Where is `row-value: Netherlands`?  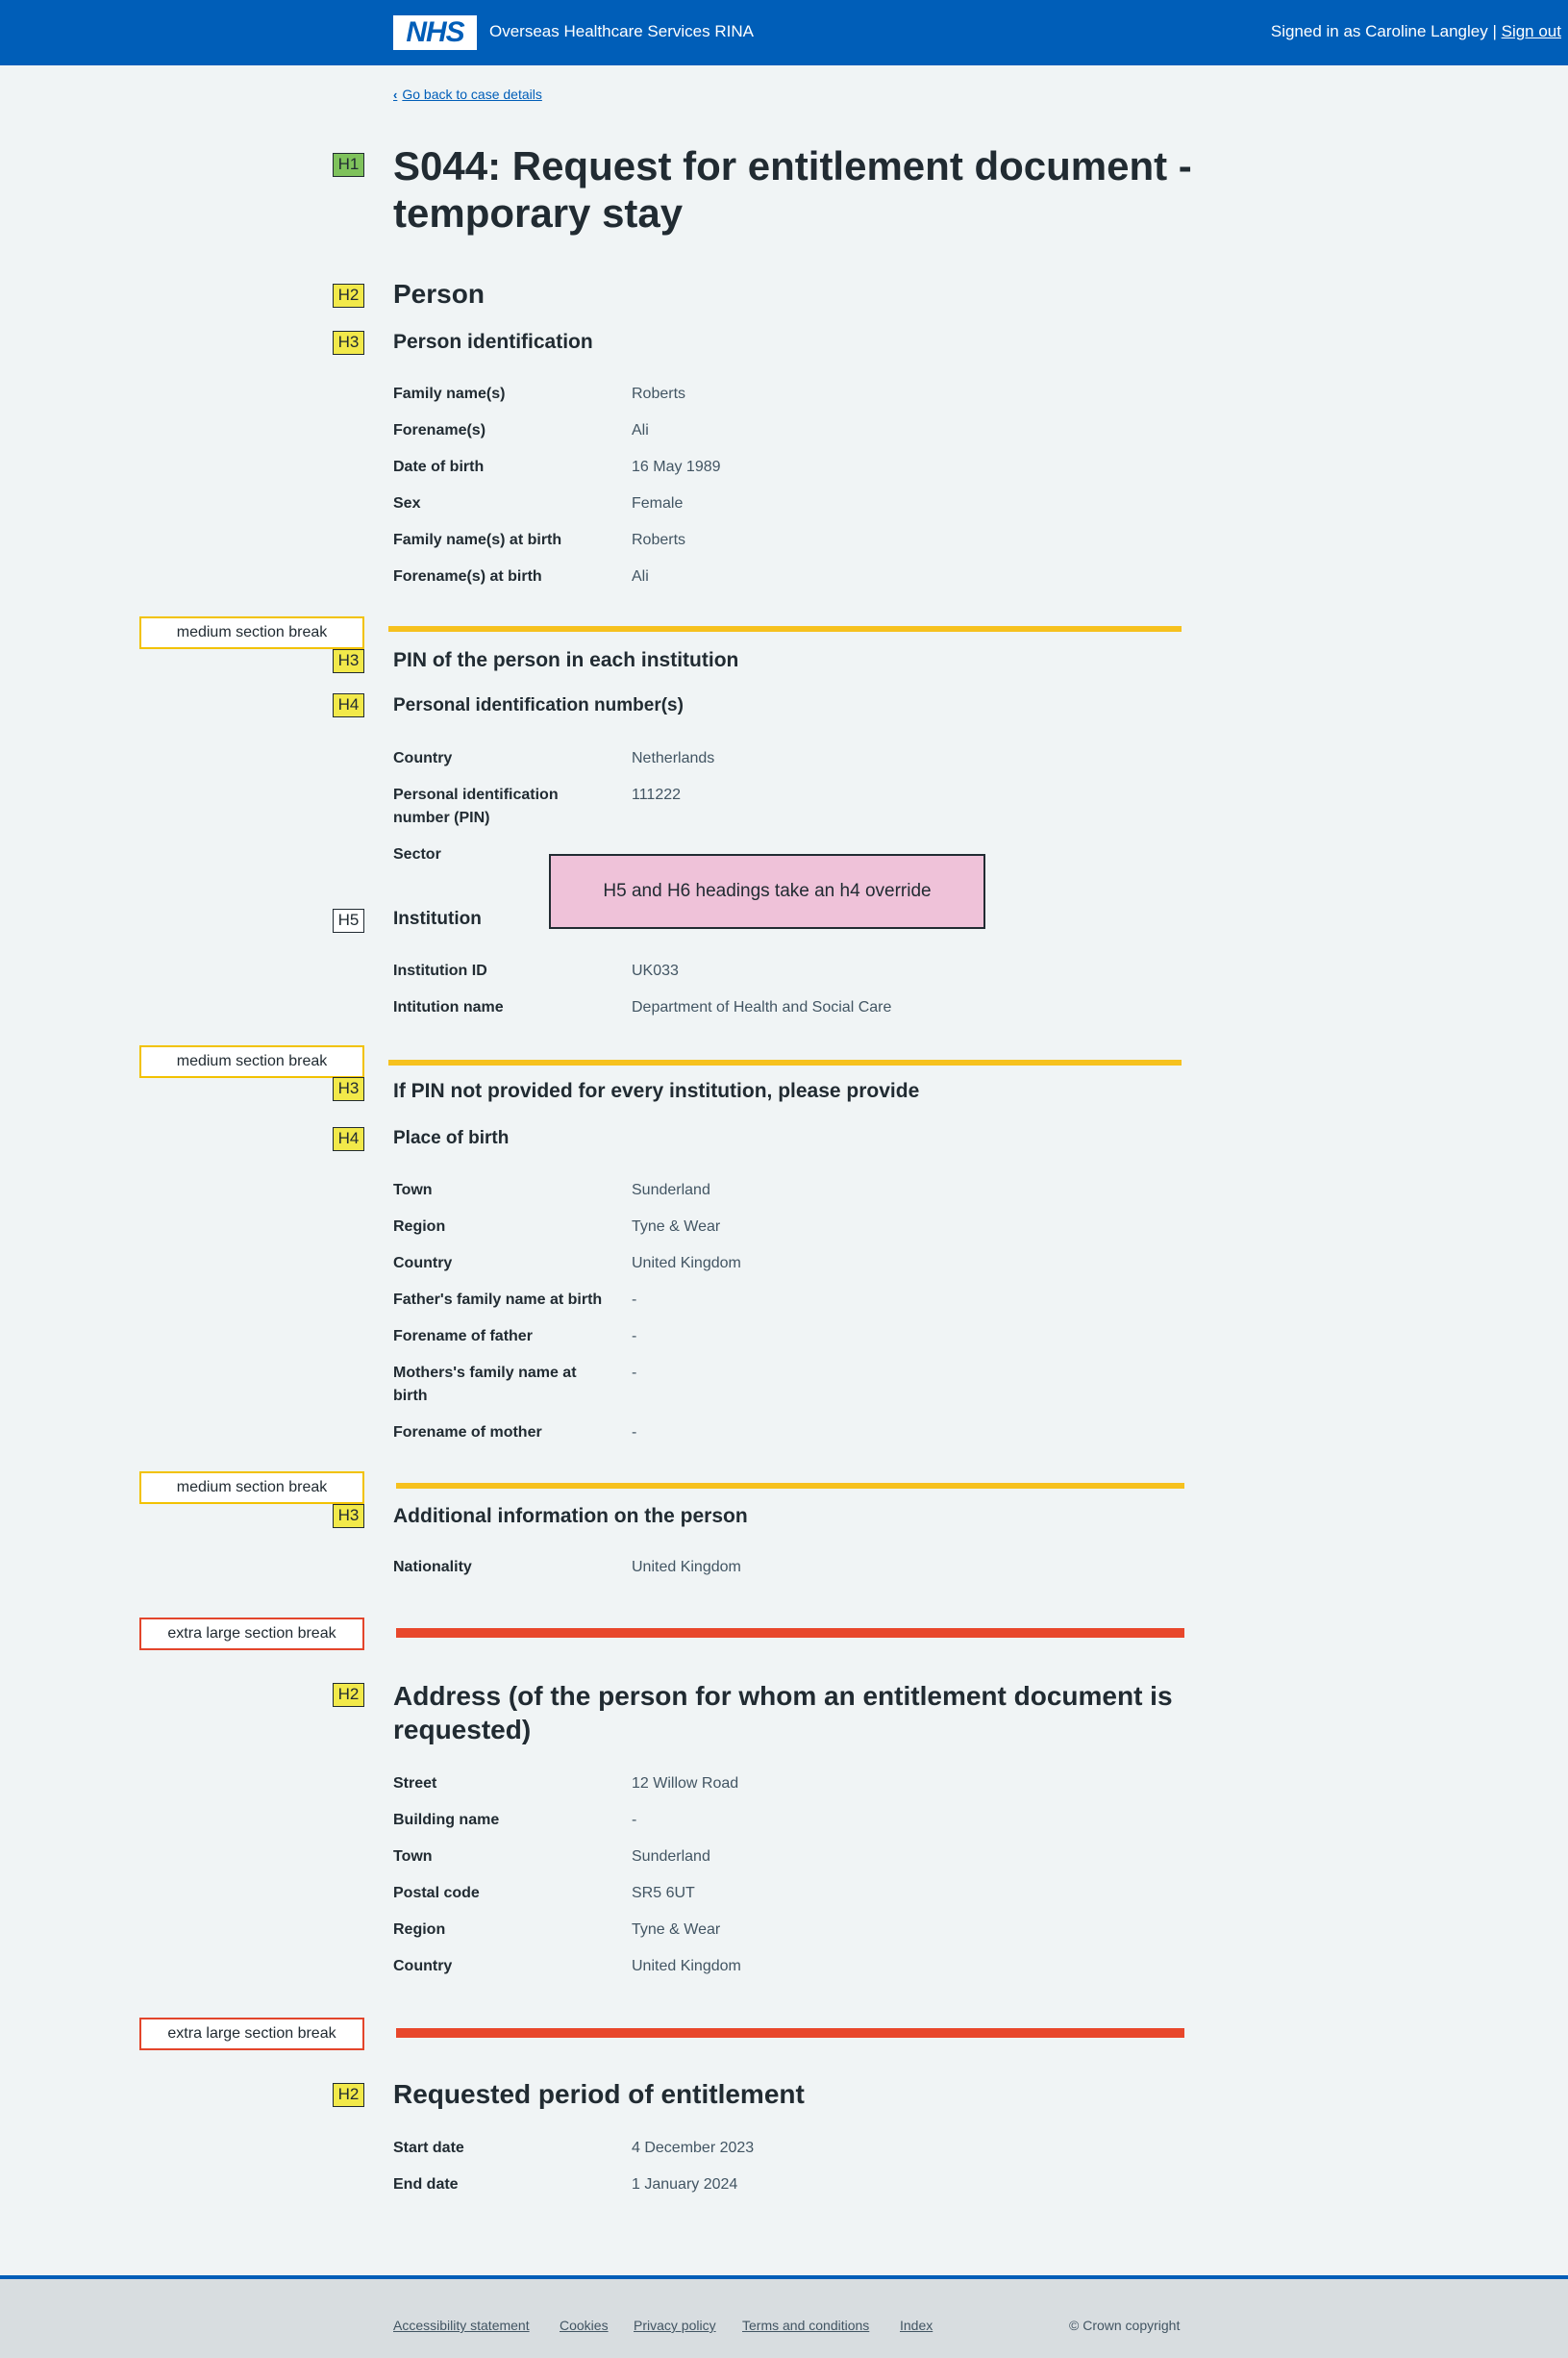
row-value: Netherlands is located at coordinates (673, 758).